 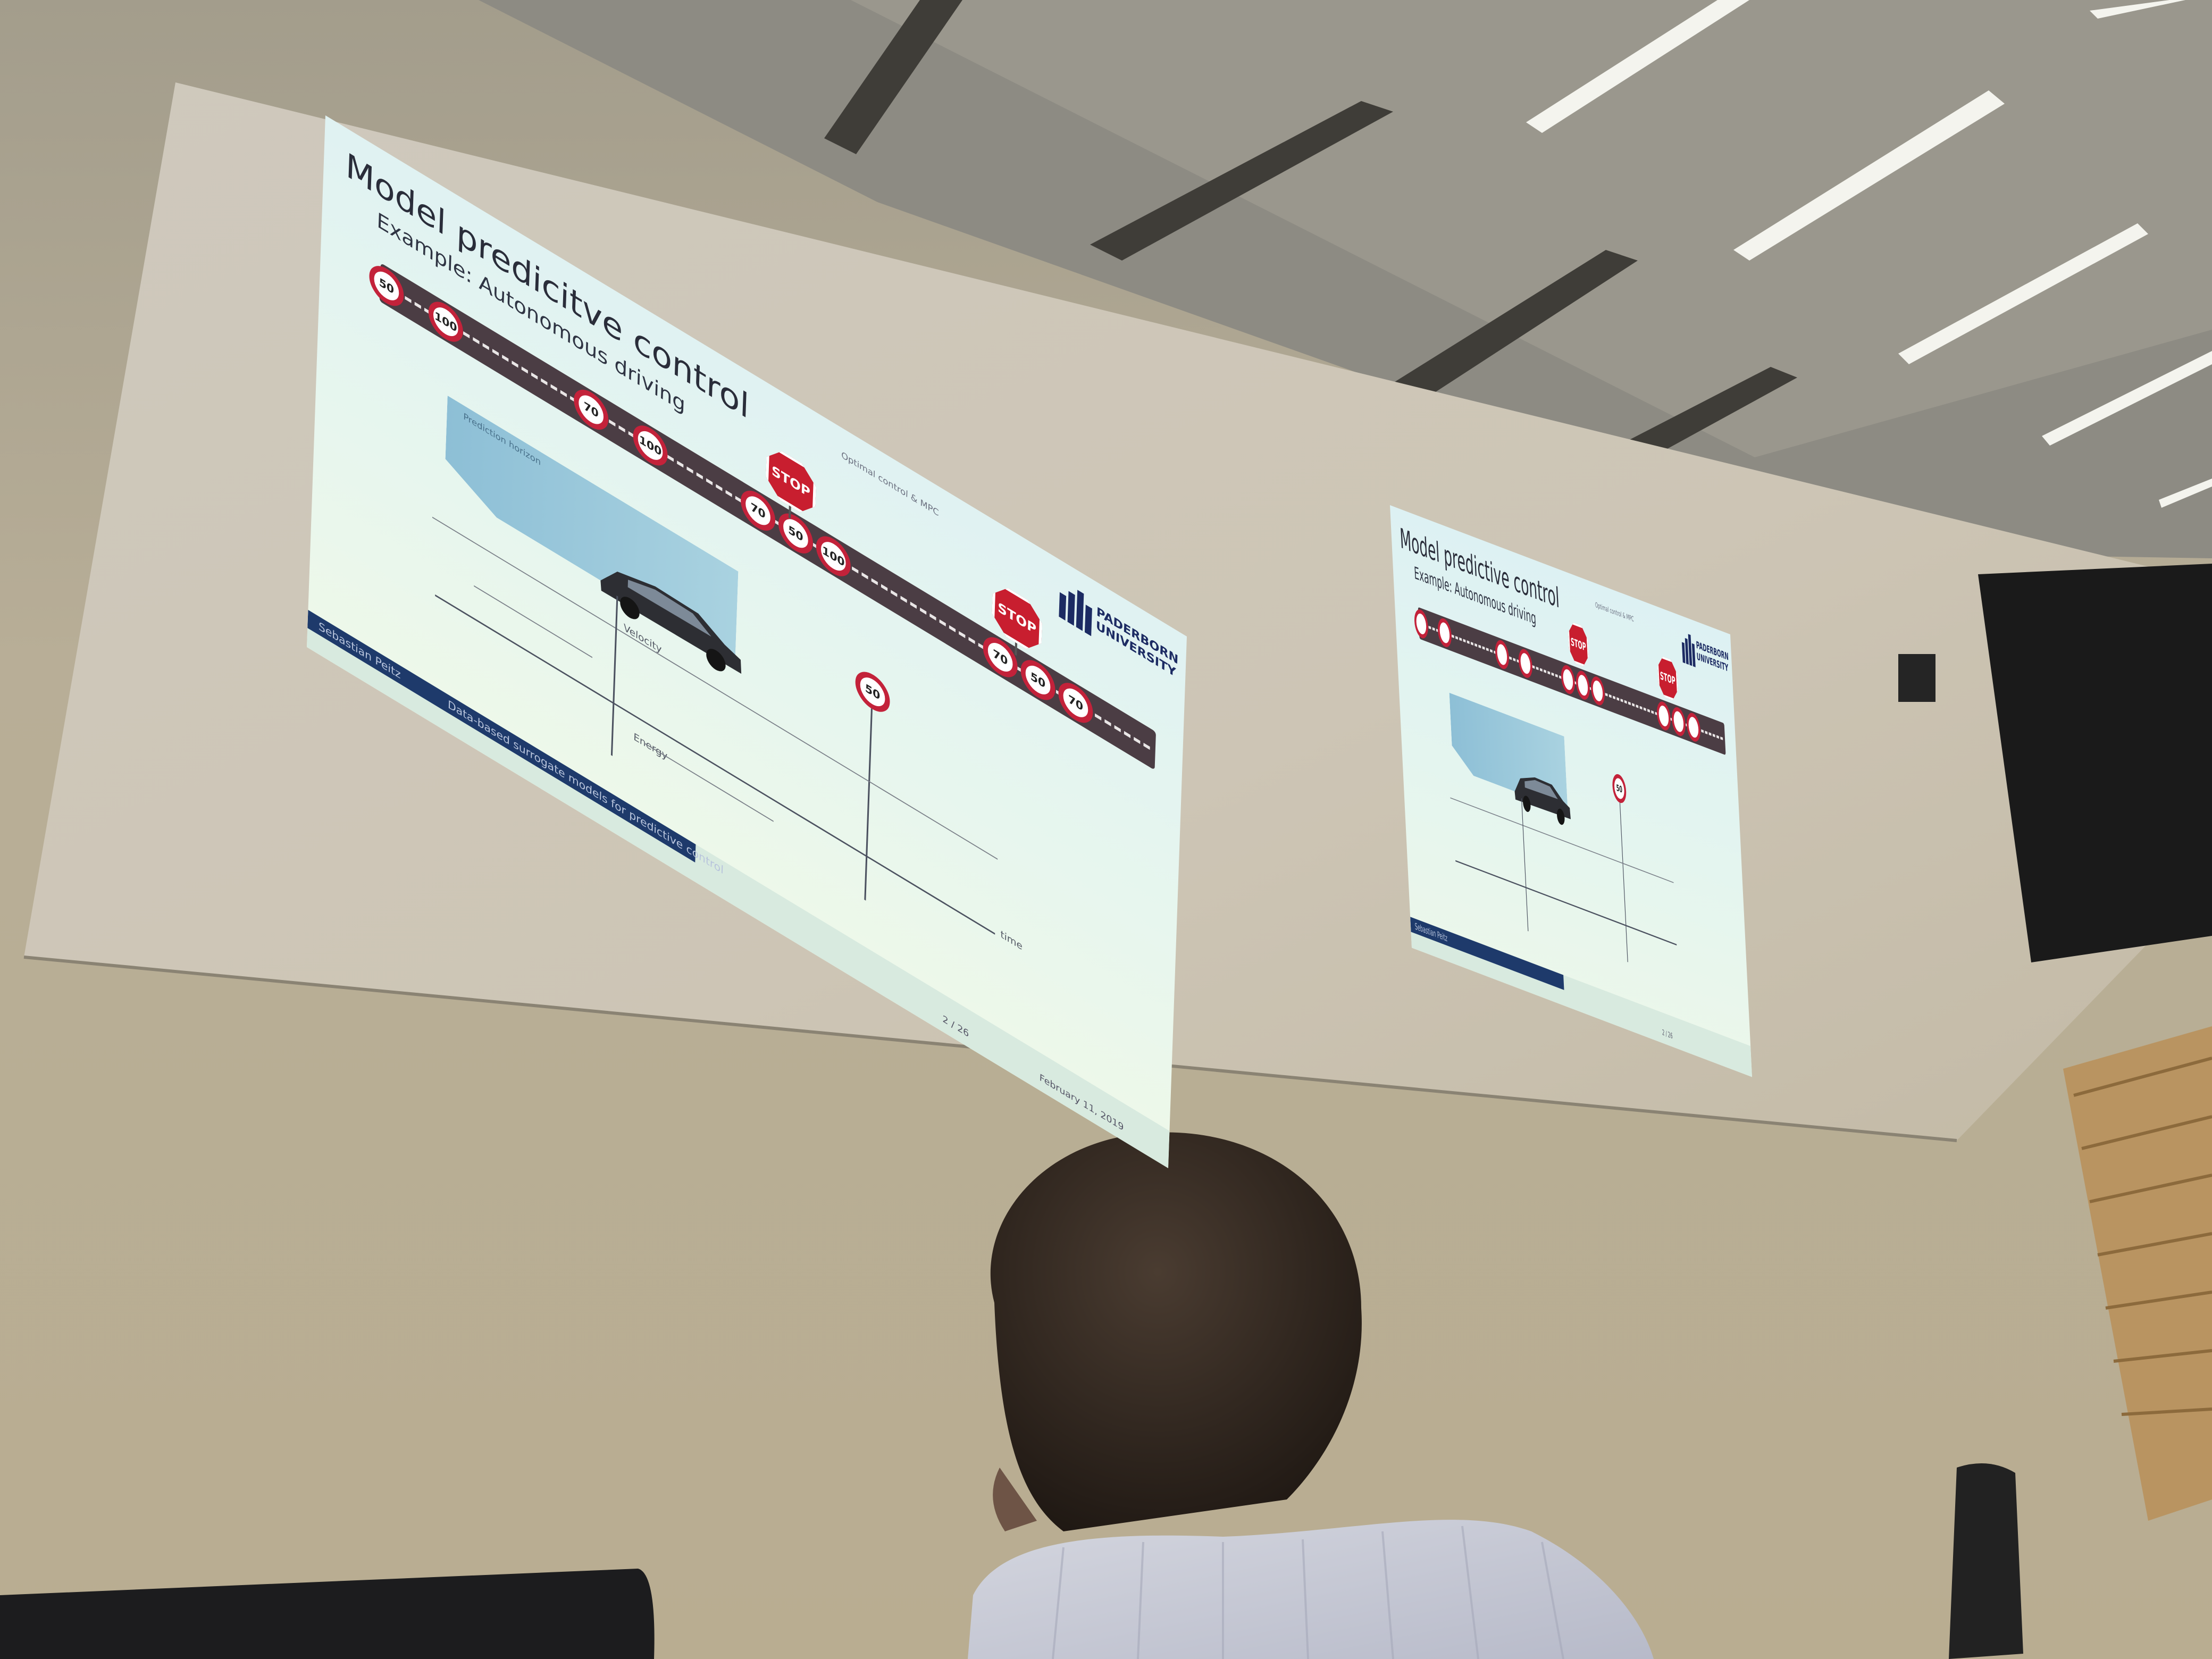 What do you see at coordinates (1614, 612) in the screenshot?
I see `slide-section-label: Optimal control & MPC` at bounding box center [1614, 612].